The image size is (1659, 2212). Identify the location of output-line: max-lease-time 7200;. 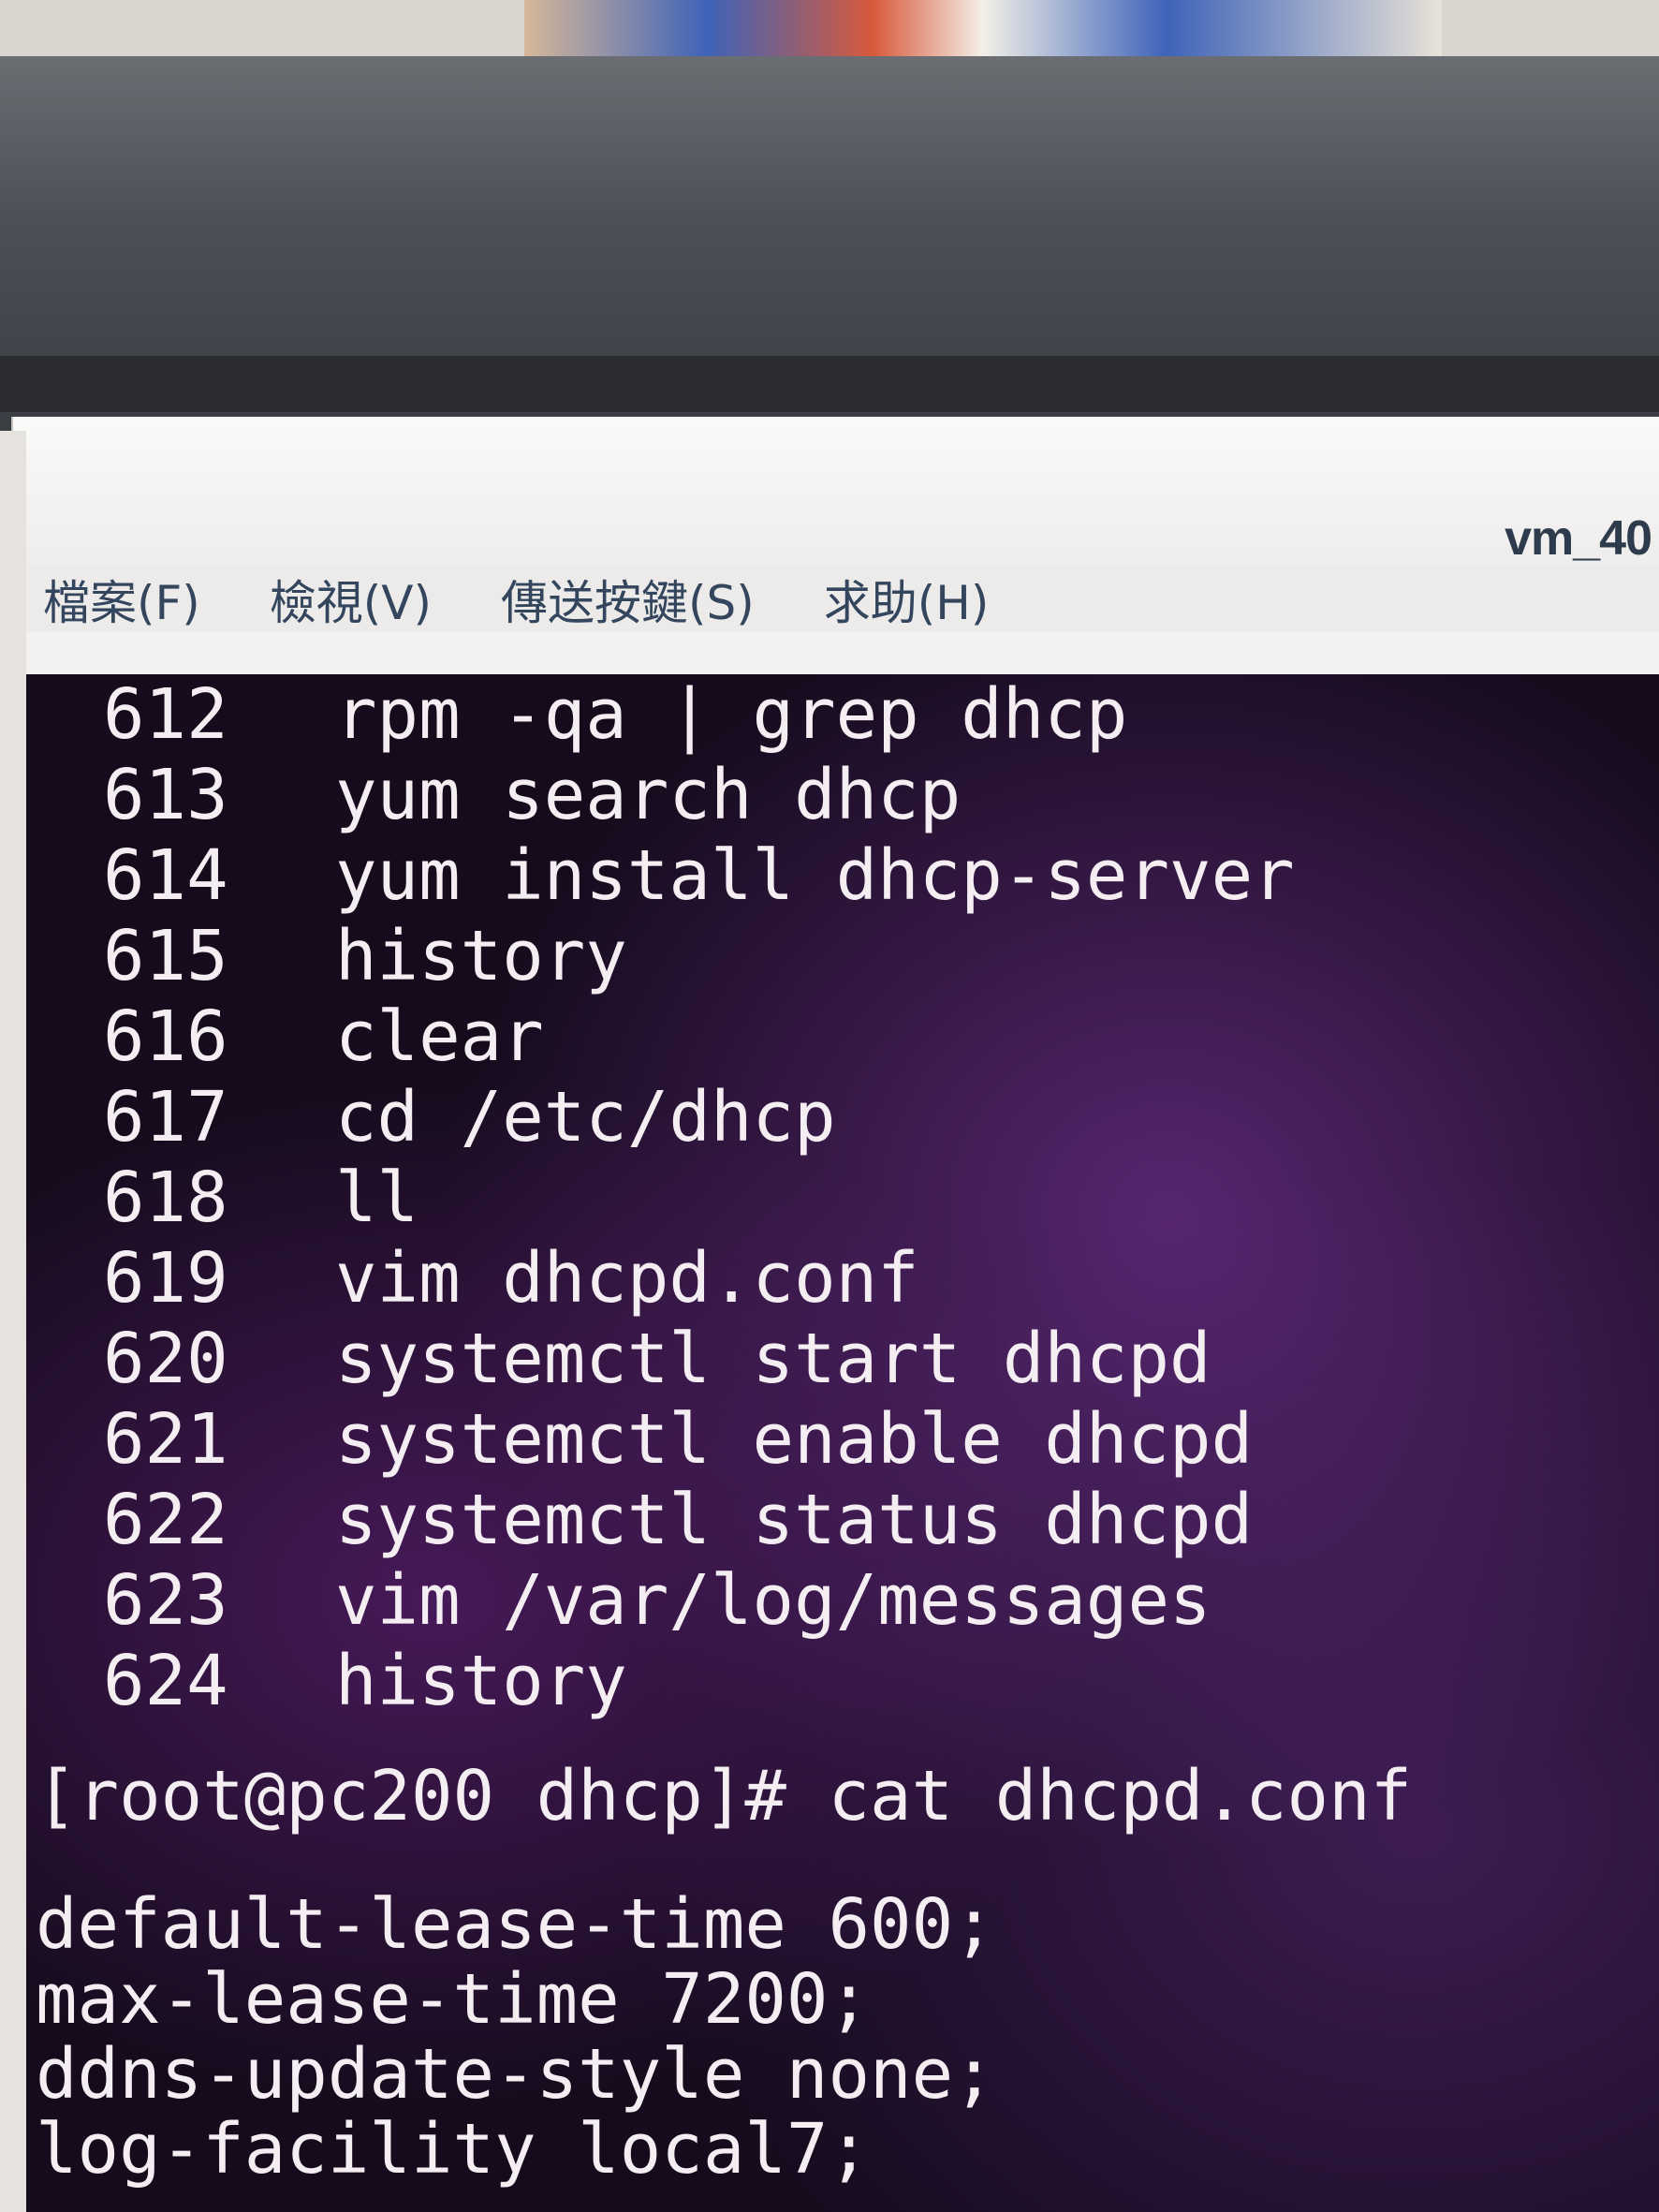
(453, 2000).